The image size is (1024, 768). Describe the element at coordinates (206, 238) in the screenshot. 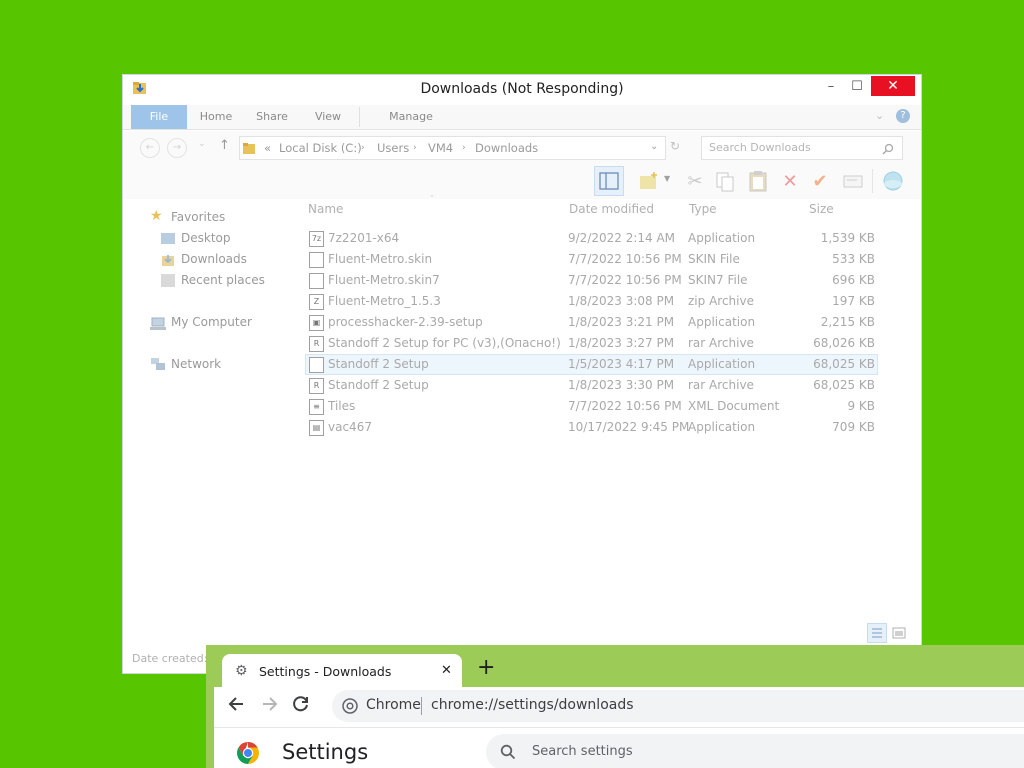

I see `nav-desktop: Desktop` at that location.